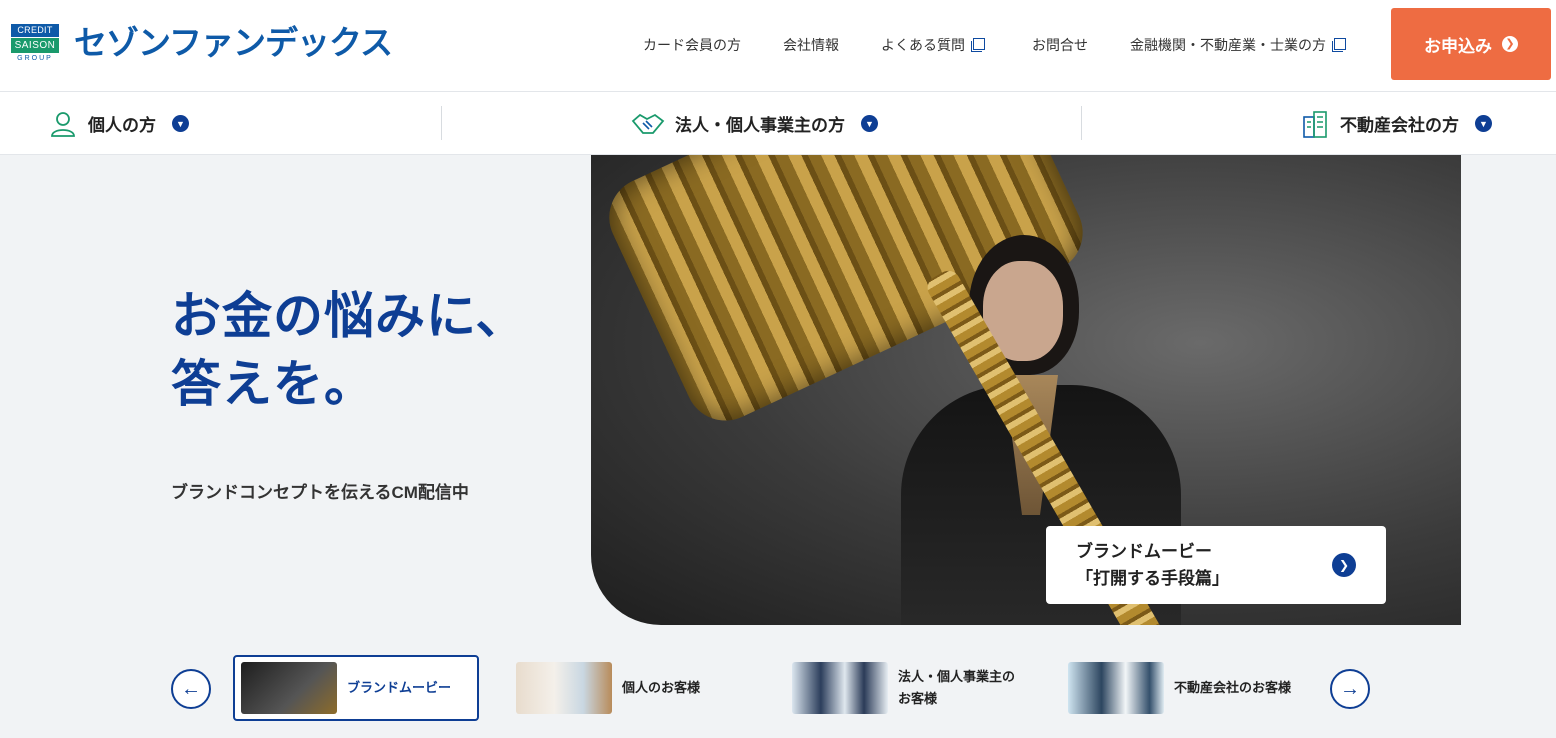  I want to click on hero-title-line2: 答えを。, so click(273, 384).